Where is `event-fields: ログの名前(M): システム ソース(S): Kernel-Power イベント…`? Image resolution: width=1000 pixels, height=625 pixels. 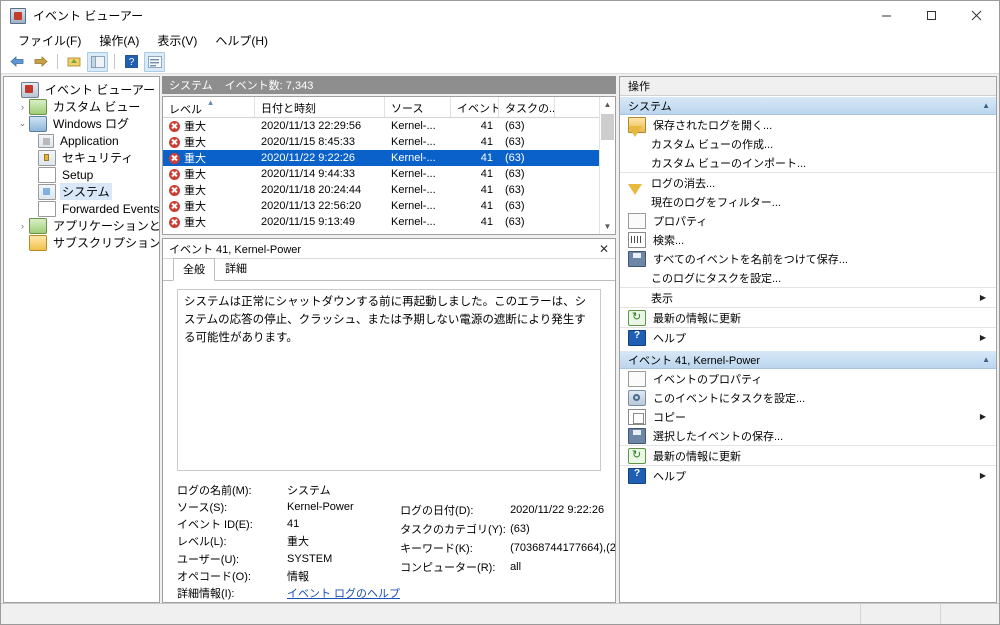 event-fields: ログの名前(M): システム ソース(S): Kernel-Power イベント… is located at coordinates (396, 541).